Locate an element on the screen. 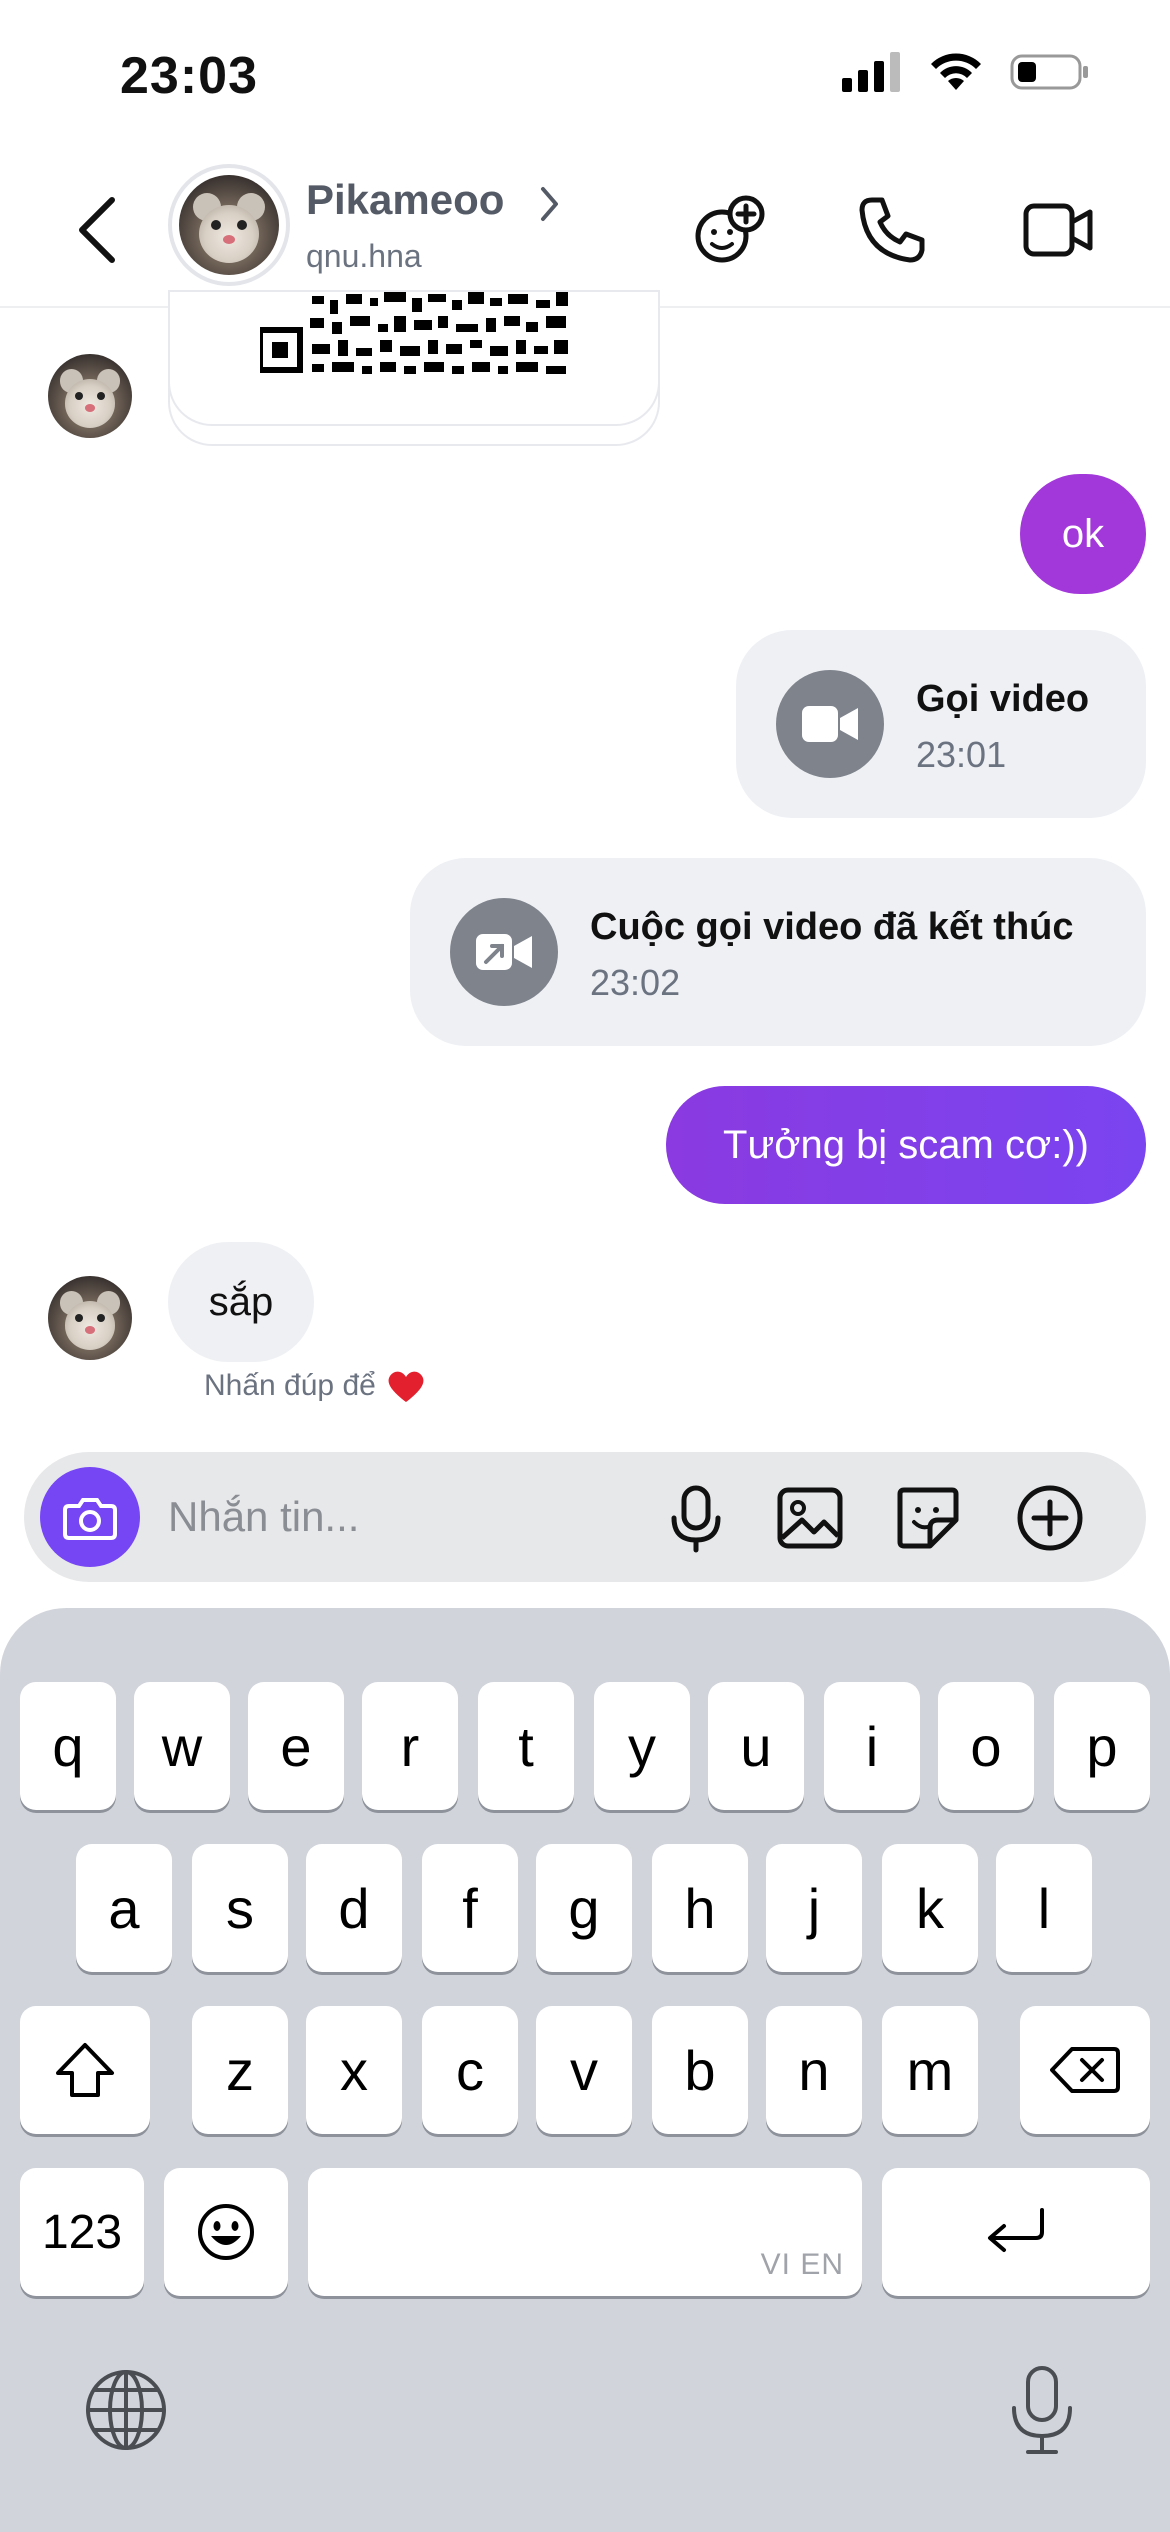 This screenshot has height=2532, width=1170. key-r: r is located at coordinates (410, 1746).